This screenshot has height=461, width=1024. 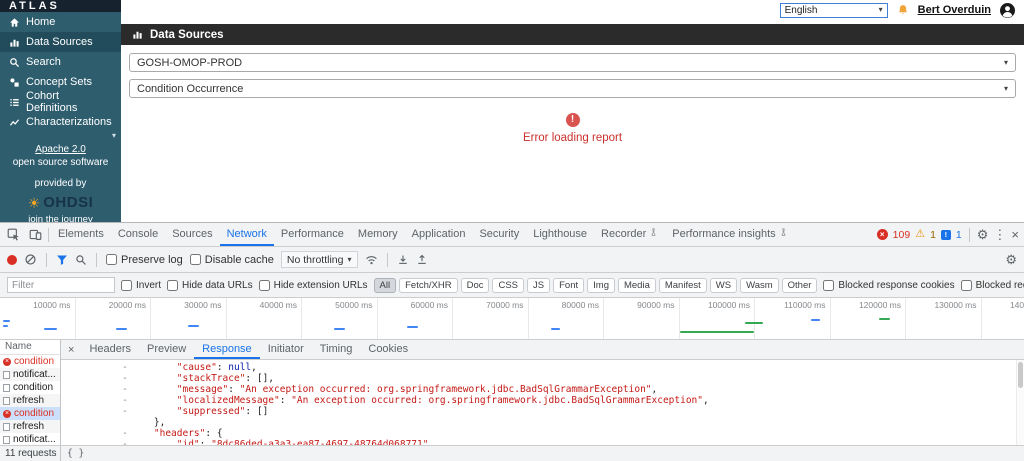 What do you see at coordinates (90, 367) in the screenshot?
I see `line-number-gutter` at bounding box center [90, 367].